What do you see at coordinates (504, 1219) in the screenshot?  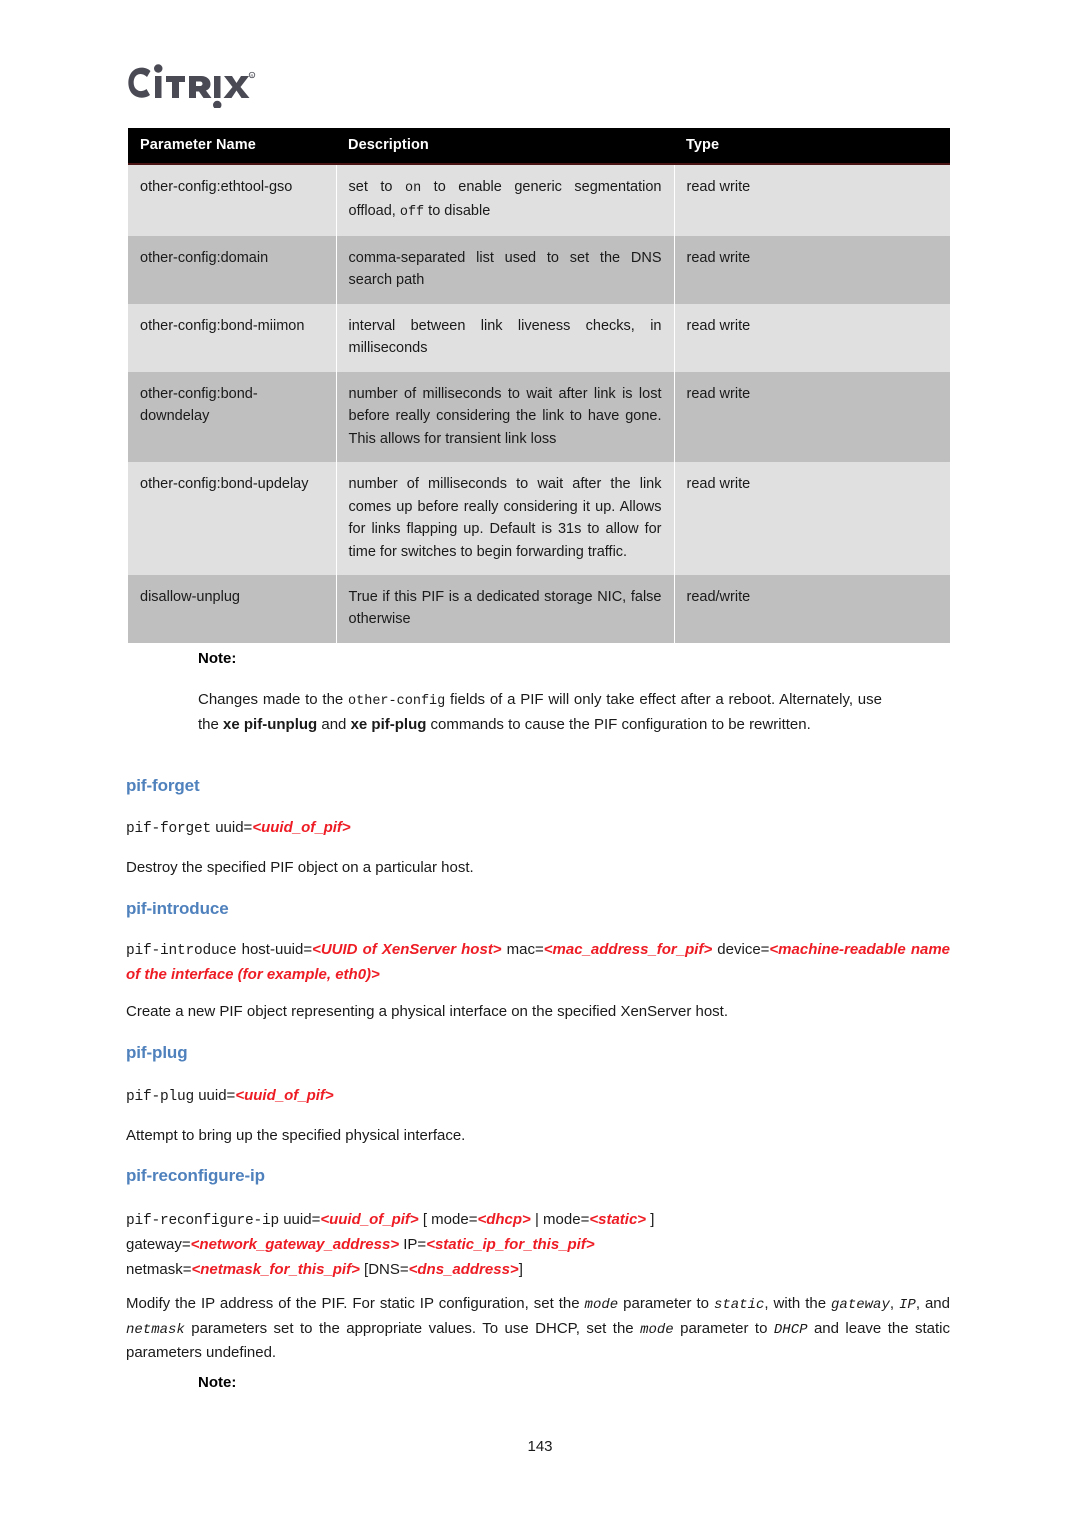 I see `syntax-placeholder-dhcp: <dhcp>` at bounding box center [504, 1219].